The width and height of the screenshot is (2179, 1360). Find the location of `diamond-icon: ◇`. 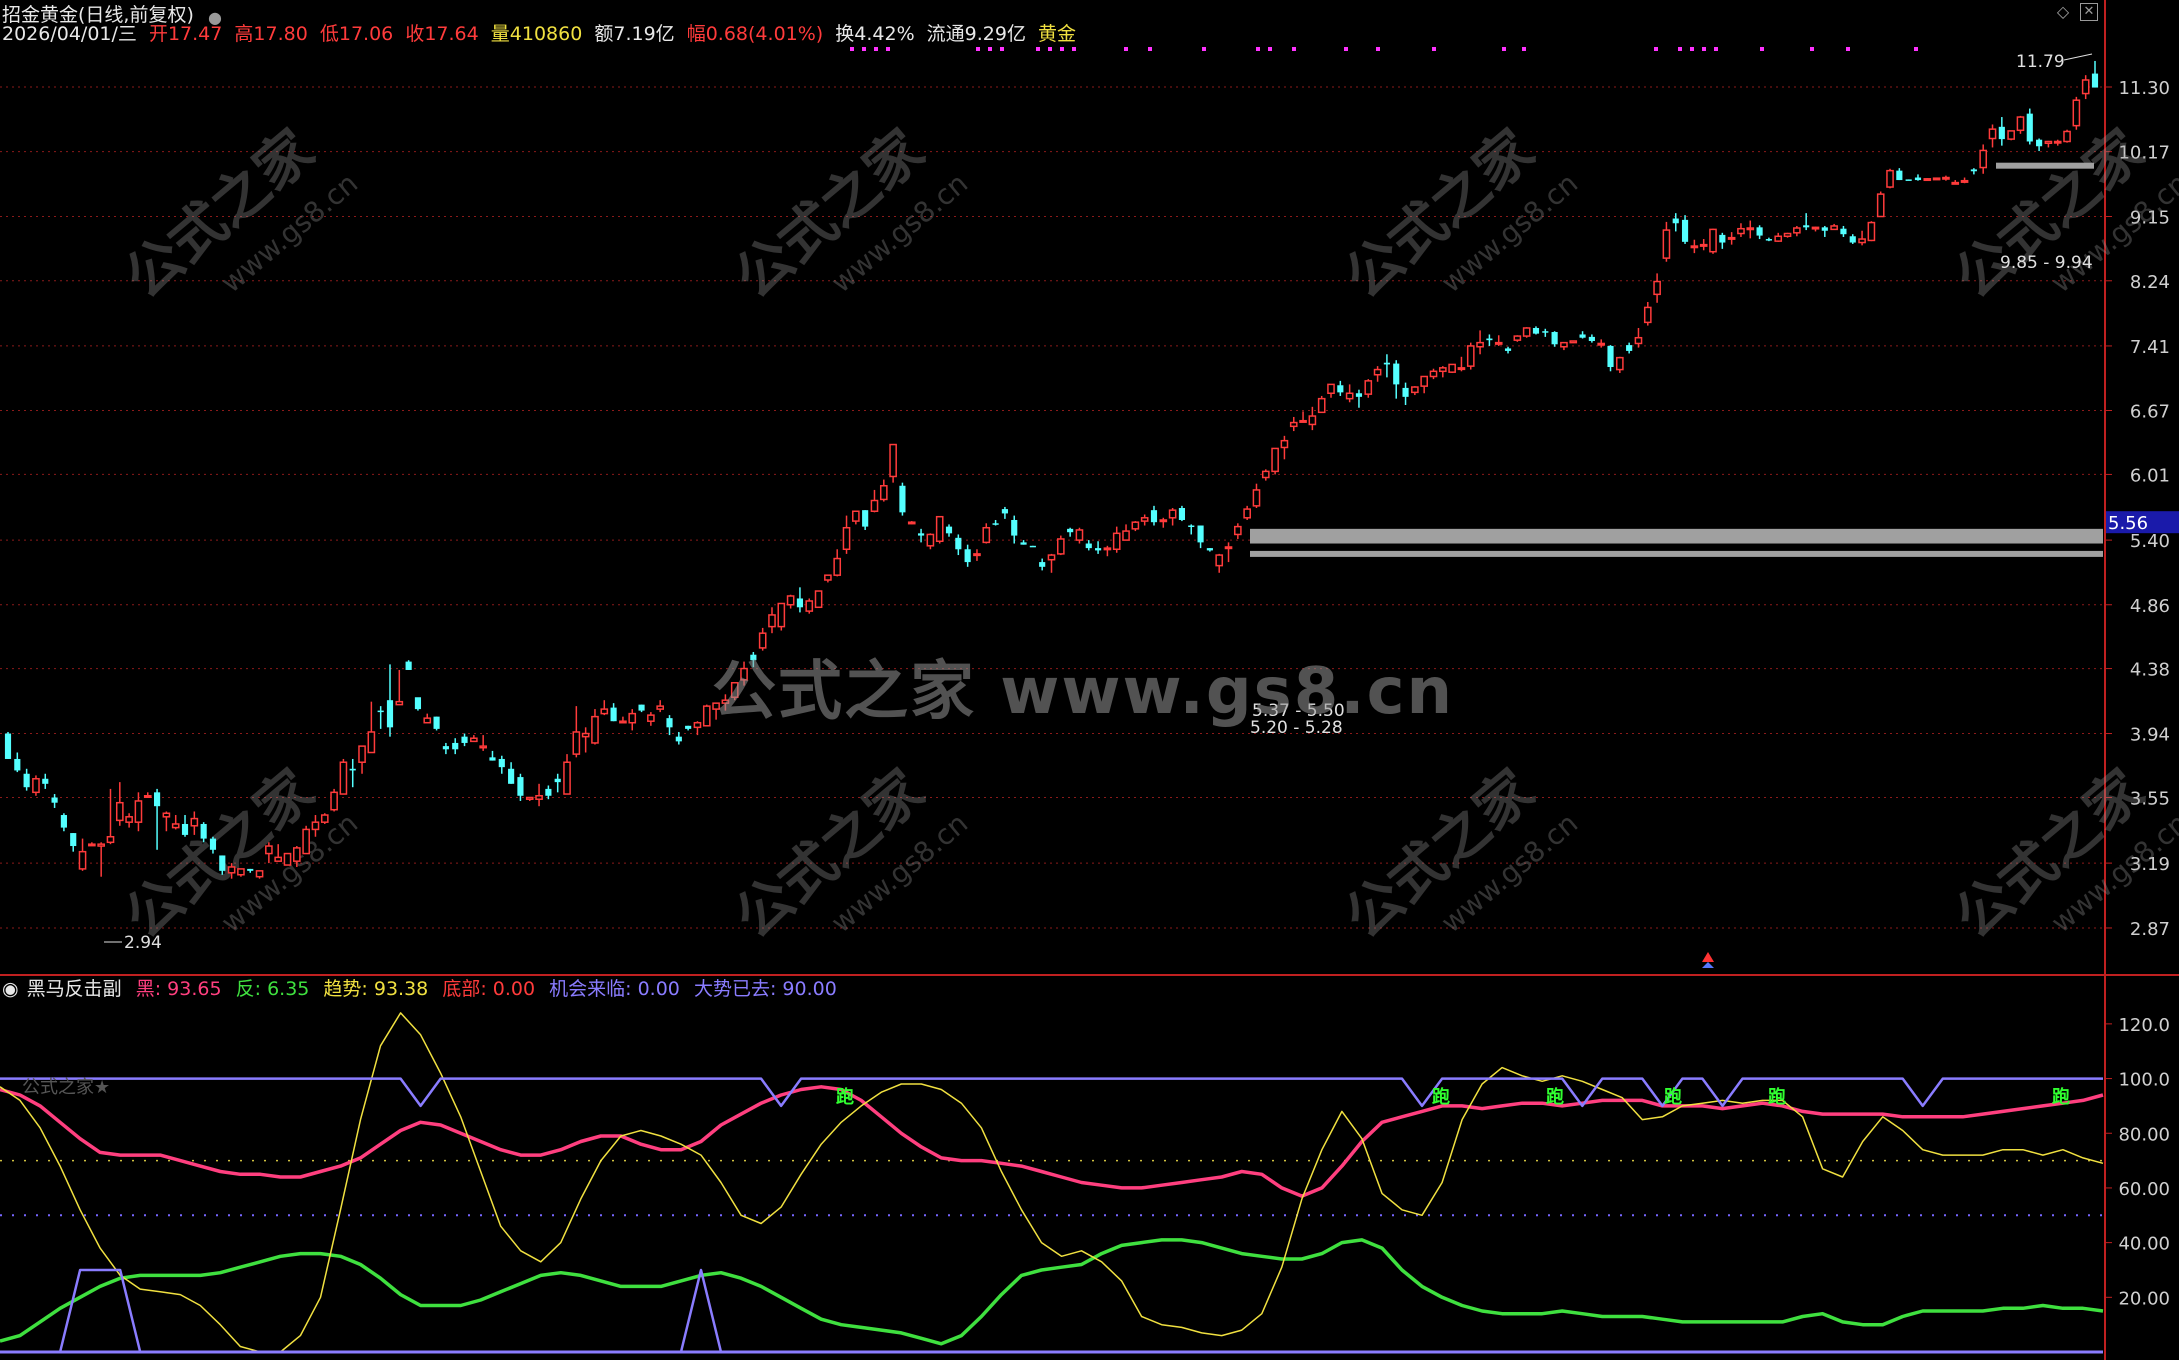

diamond-icon: ◇ is located at coordinates (2063, 12).